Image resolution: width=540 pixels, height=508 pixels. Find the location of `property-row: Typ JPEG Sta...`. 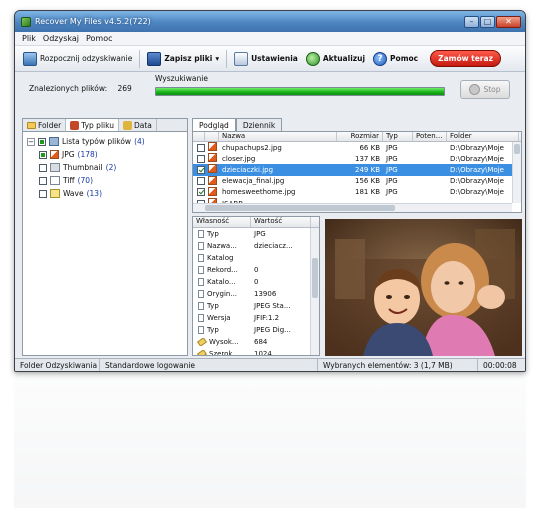

property-row: Typ JPEG Sta... is located at coordinates (256, 306).